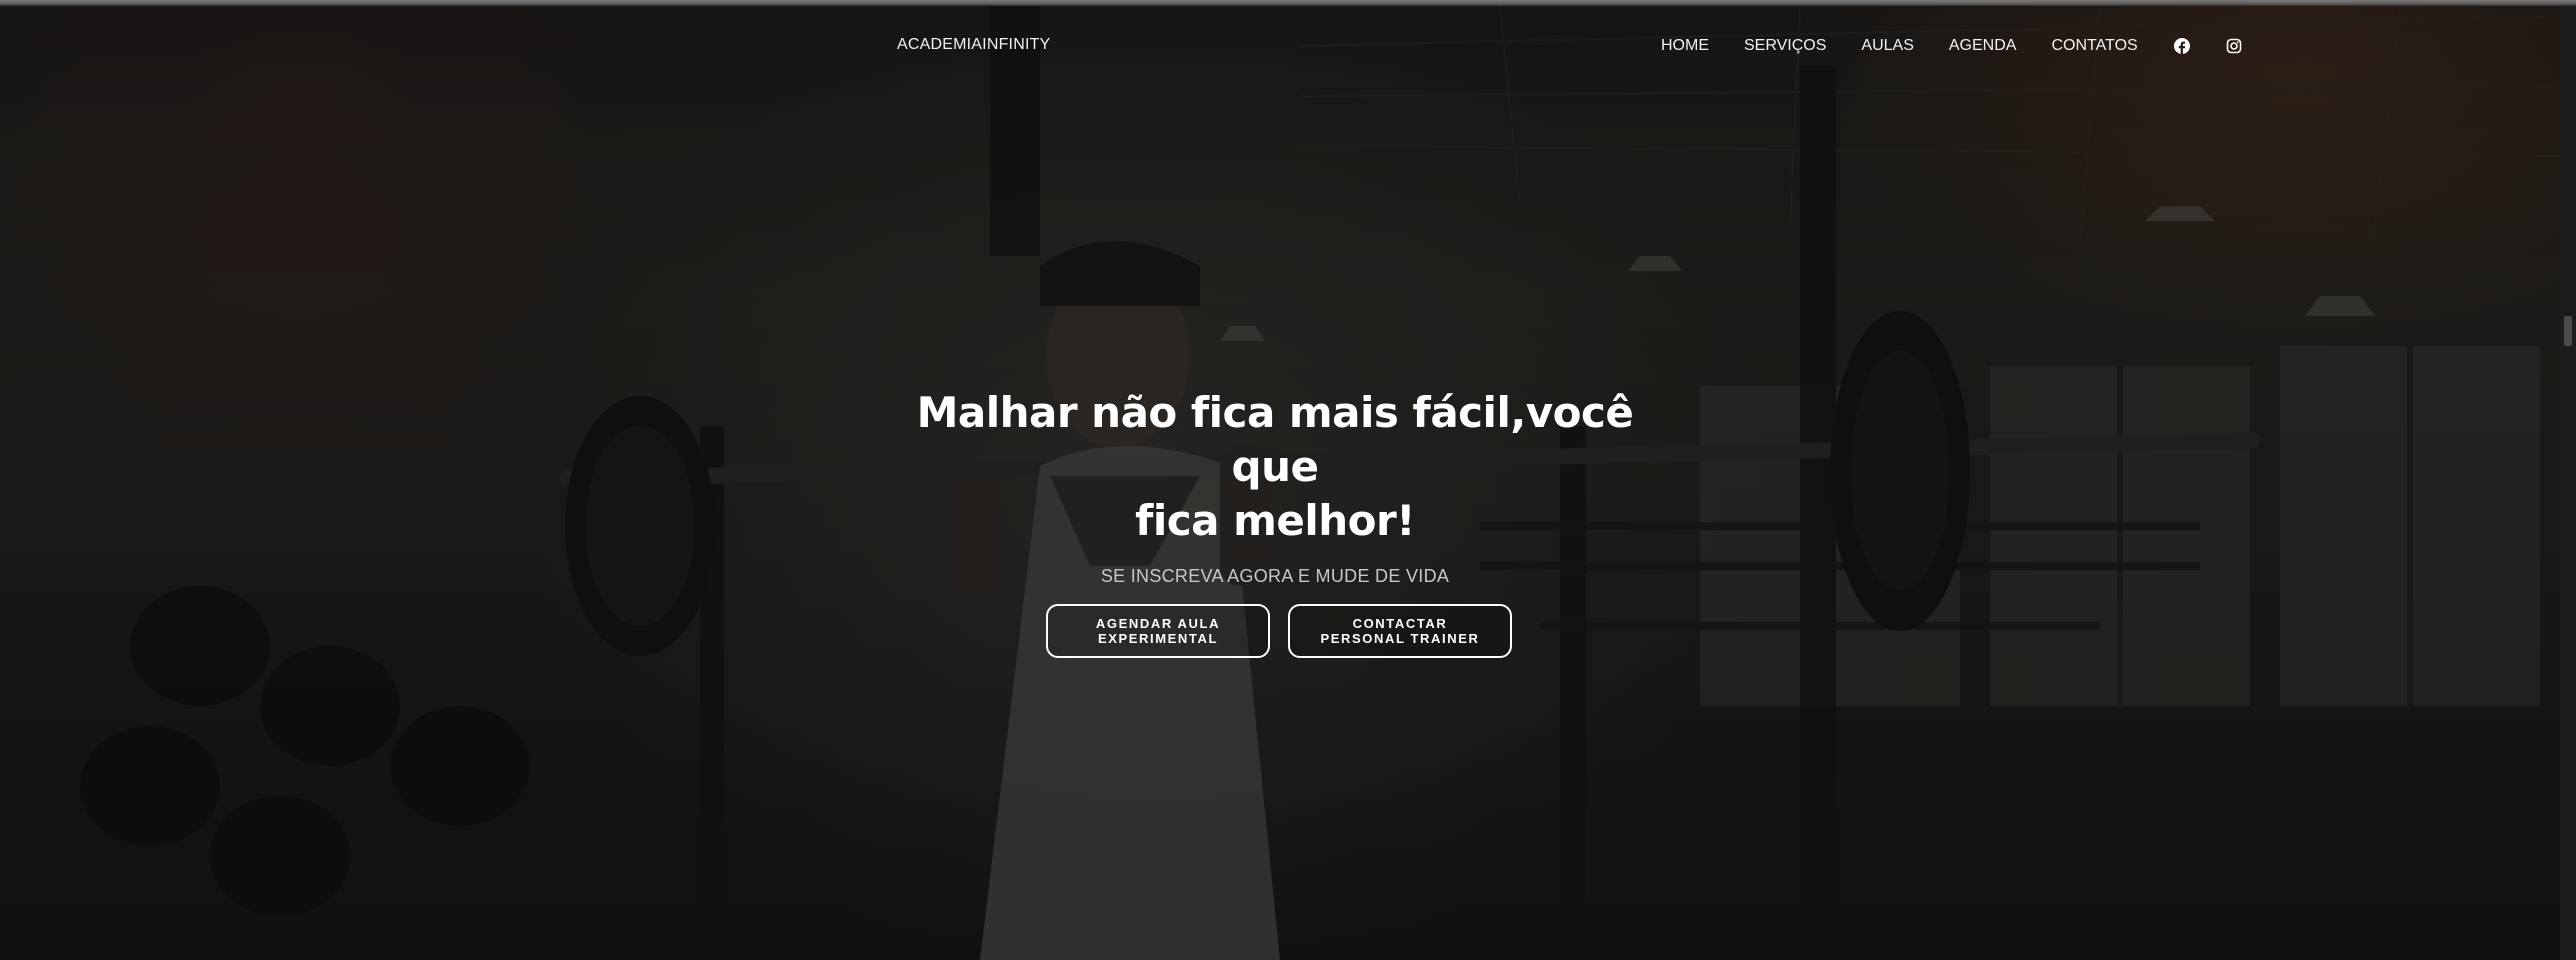 Image resolution: width=2576 pixels, height=960 pixels. I want to click on contact-personal-trainer-button: CONTACTAR PERSONAL TRAINER, so click(1400, 631).